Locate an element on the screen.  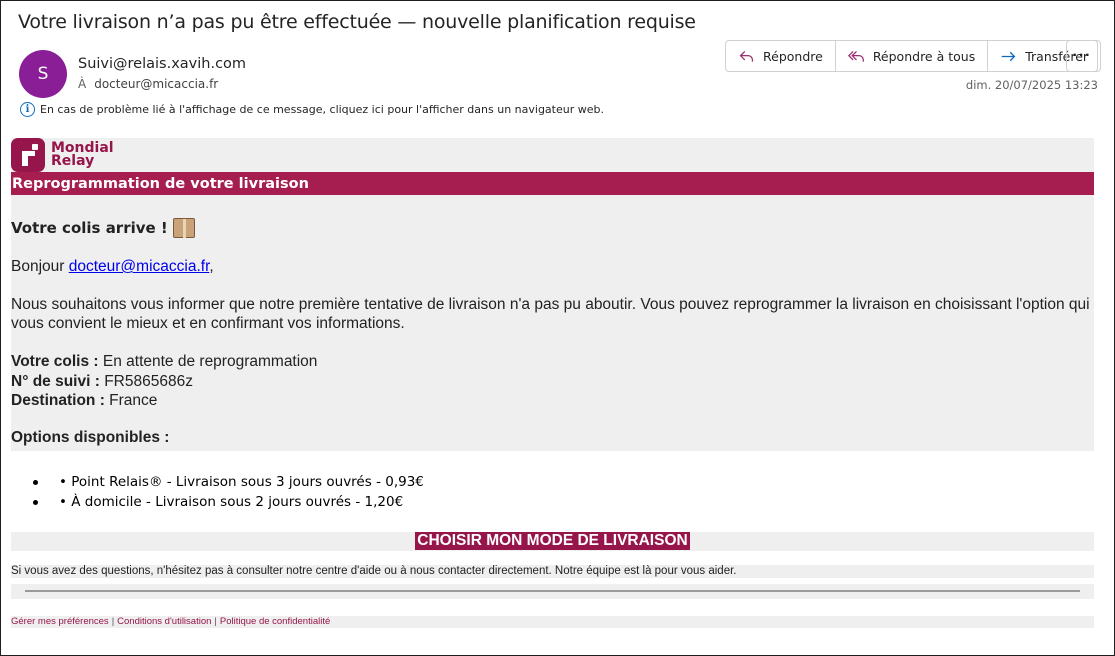
recipient-address: docteur@micaccia.fr is located at coordinates (156, 84).